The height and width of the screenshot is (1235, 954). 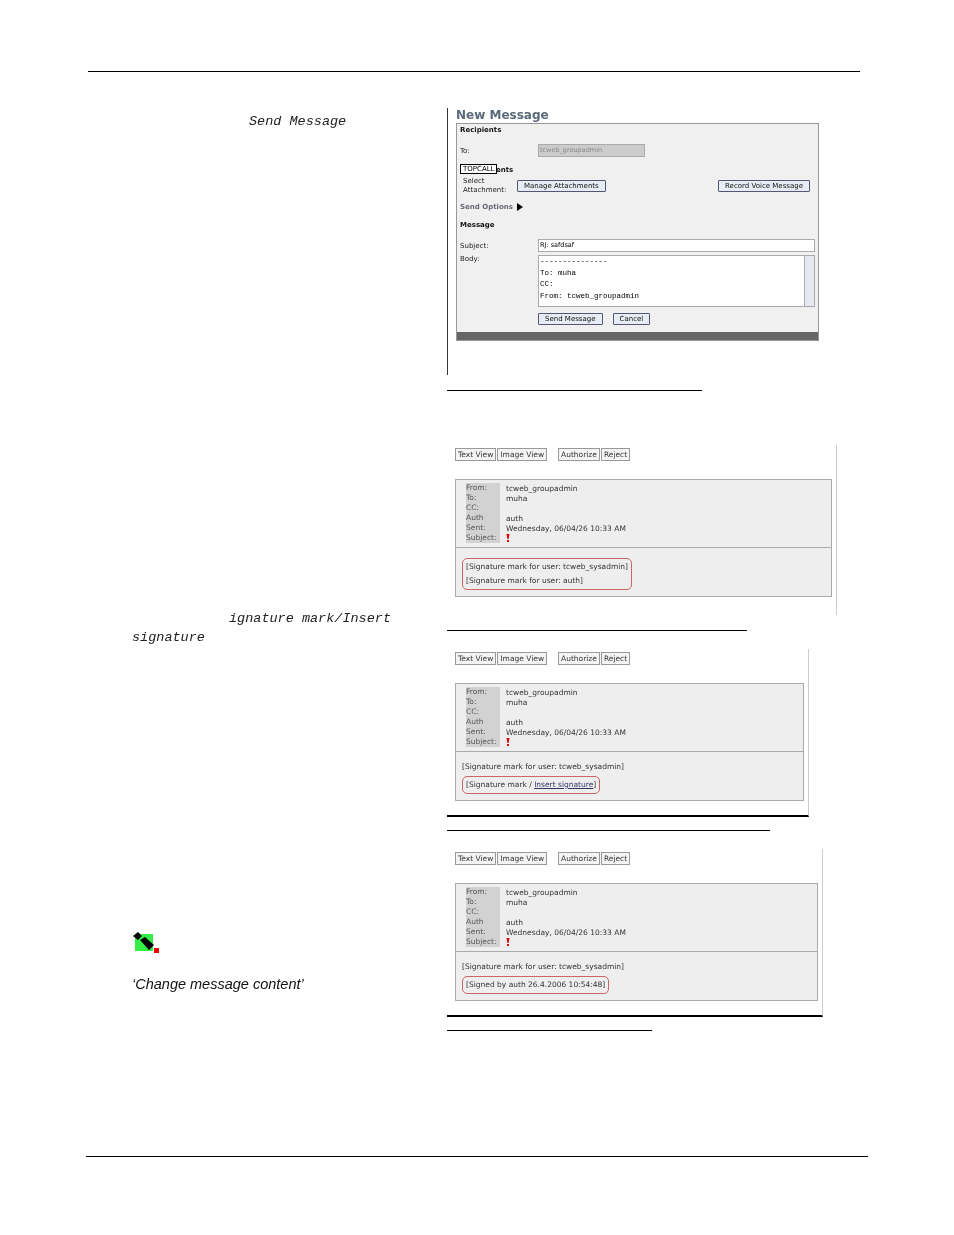 What do you see at coordinates (218, 984) in the screenshot?
I see `note-text: ‘Change message content’` at bounding box center [218, 984].